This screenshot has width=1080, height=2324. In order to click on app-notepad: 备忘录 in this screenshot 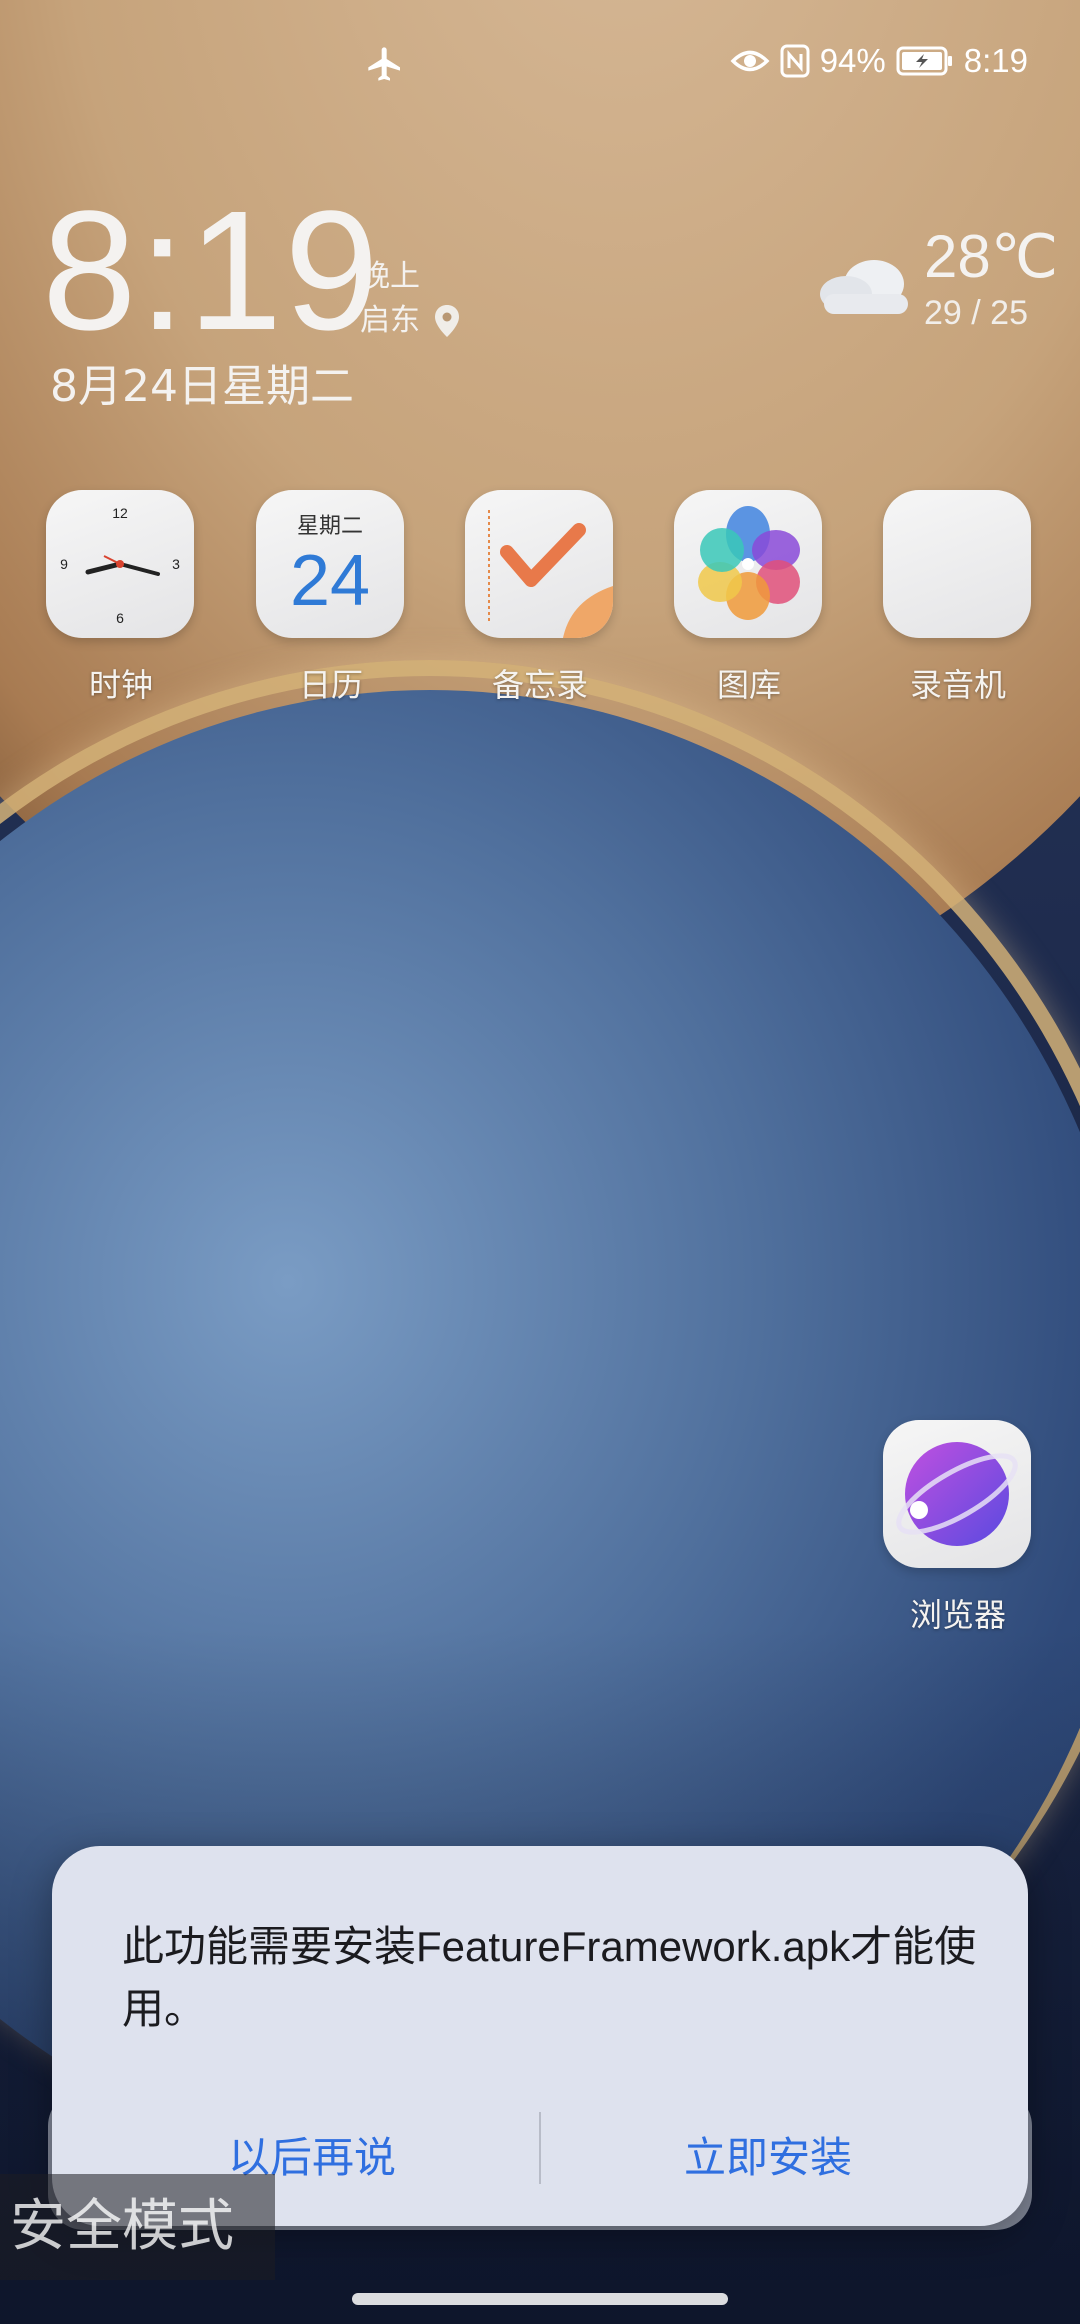, I will do `click(540, 598)`.